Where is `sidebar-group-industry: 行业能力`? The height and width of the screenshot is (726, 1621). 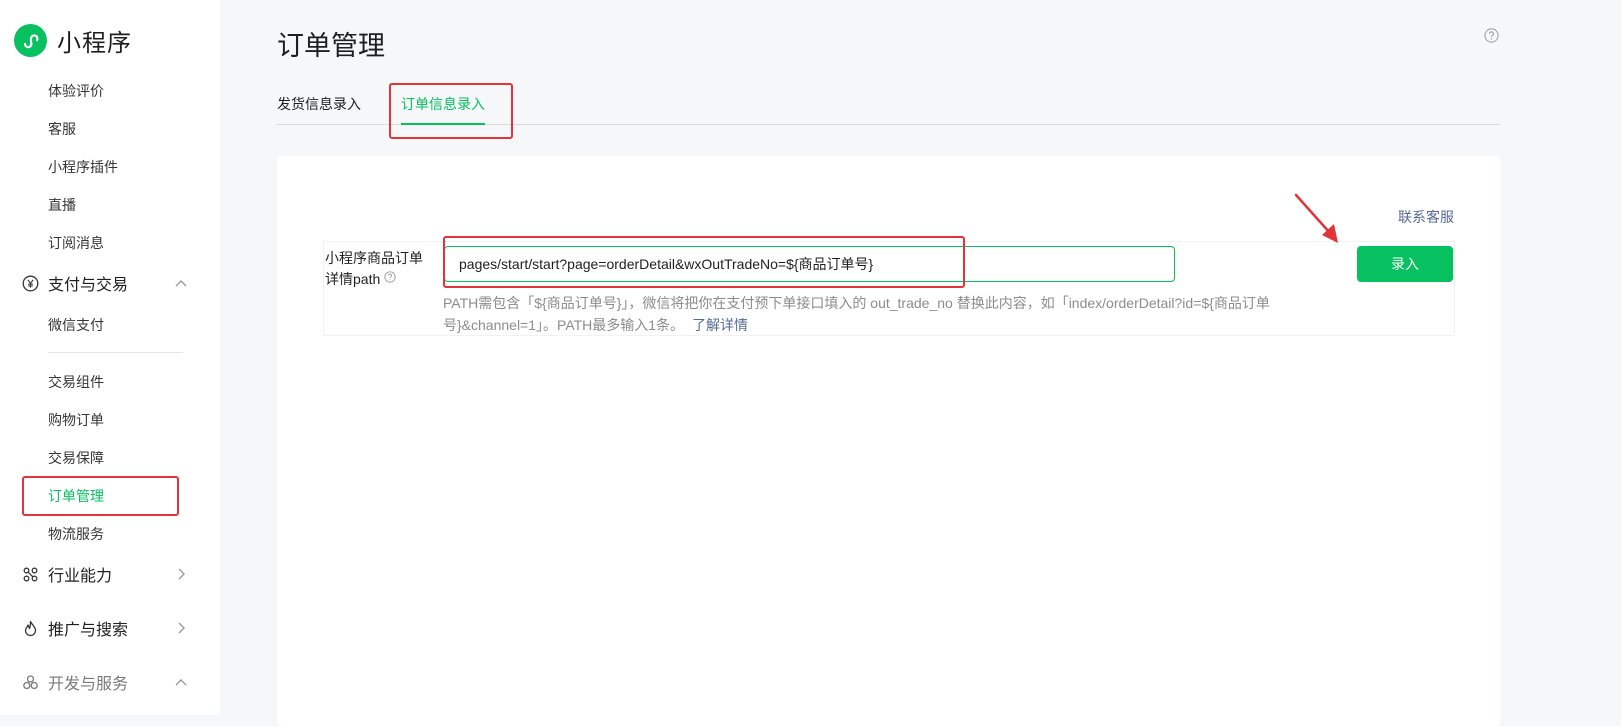
sidebar-group-industry: 行业能力 is located at coordinates (105, 574).